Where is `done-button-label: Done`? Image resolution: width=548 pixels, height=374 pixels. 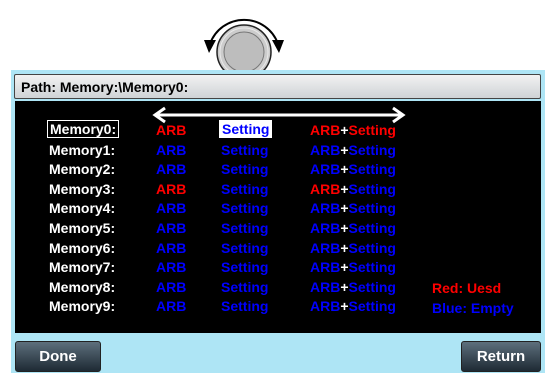 done-button-label: Done is located at coordinates (58, 356).